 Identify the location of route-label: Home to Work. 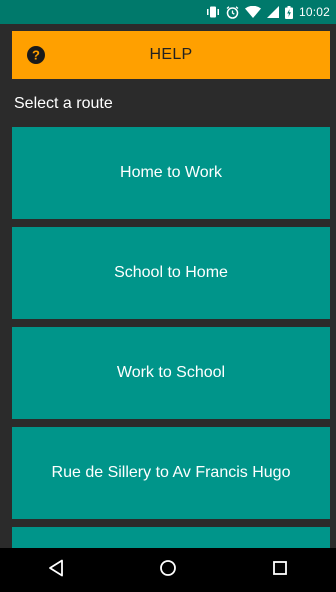
(171, 172).